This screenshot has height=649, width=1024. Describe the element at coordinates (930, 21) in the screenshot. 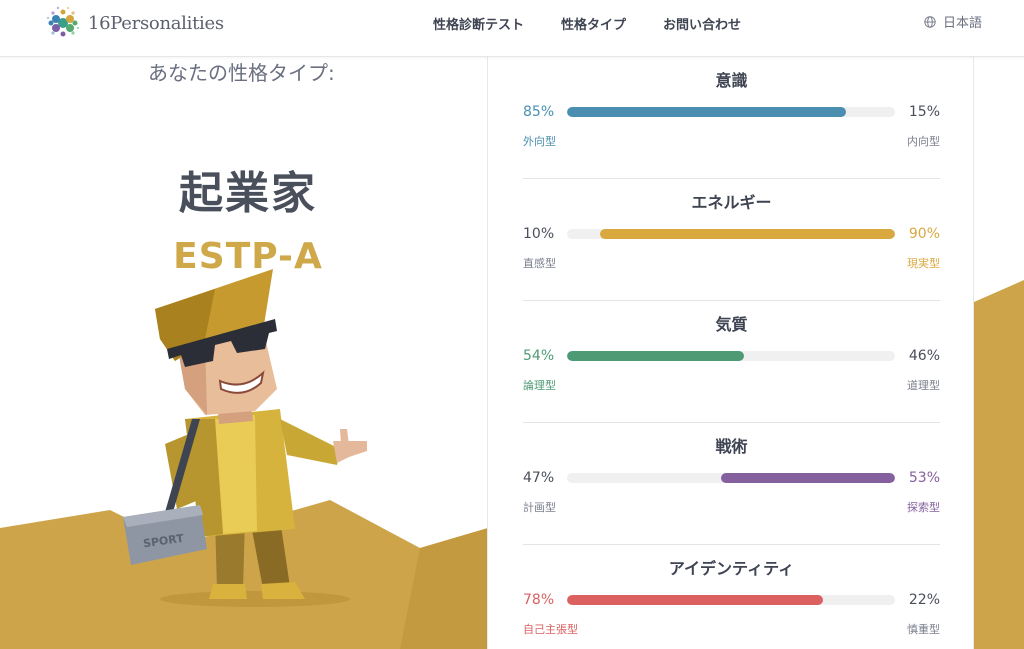

I see `globe-icon` at that location.